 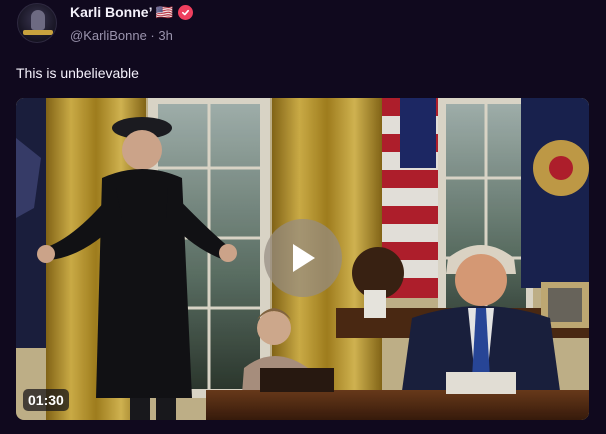 I want to click on play-button, so click(x=303, y=258).